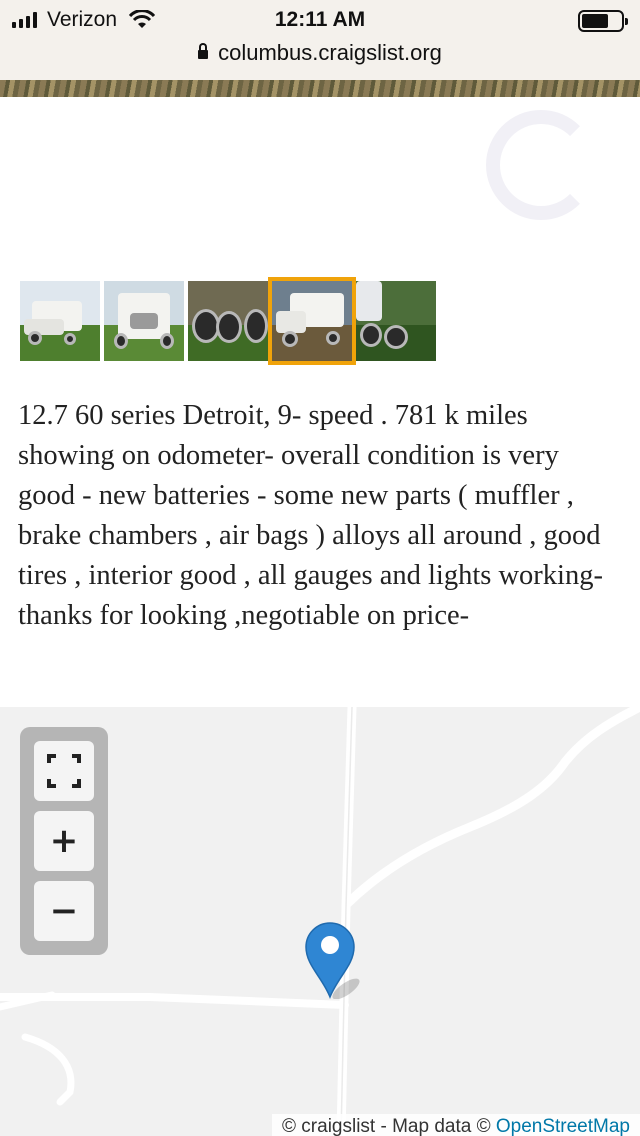 The width and height of the screenshot is (640, 1136). I want to click on url-bar: columbus.craigslist.org, so click(320, 53).